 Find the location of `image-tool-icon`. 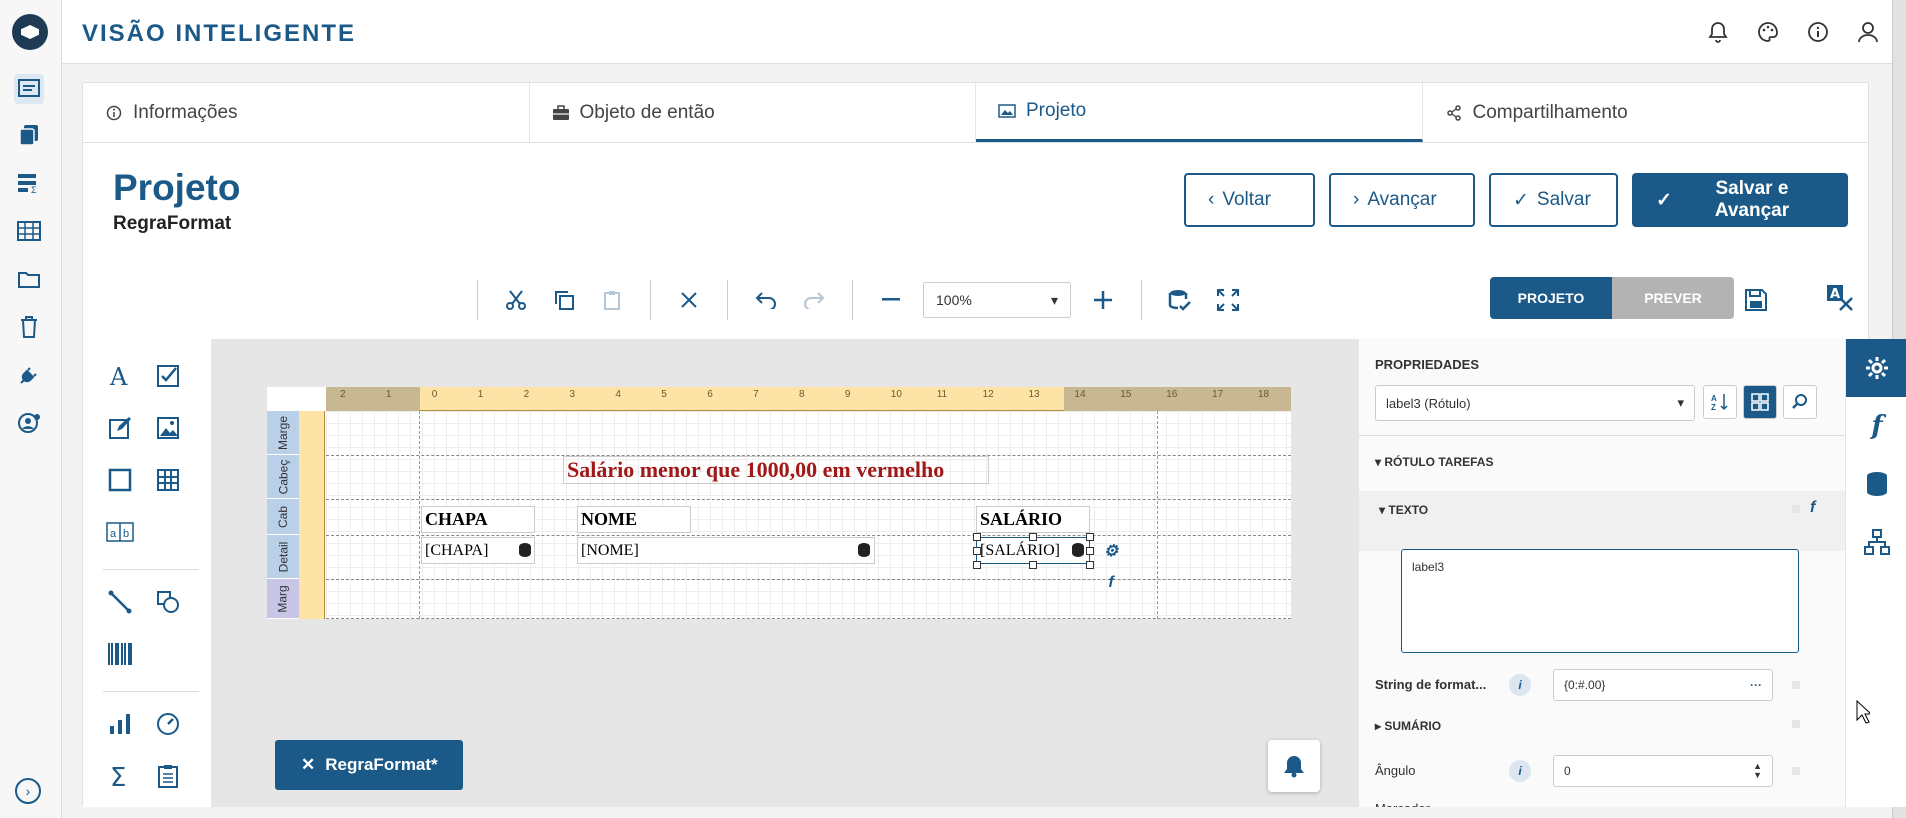

image-tool-icon is located at coordinates (168, 428).